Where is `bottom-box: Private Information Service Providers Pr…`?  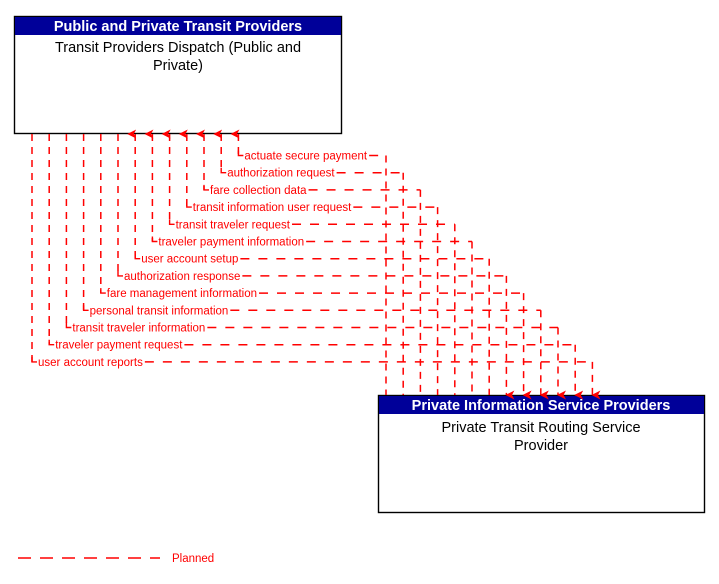
bottom-box: Private Information Service Providers Pr… is located at coordinates (541, 454).